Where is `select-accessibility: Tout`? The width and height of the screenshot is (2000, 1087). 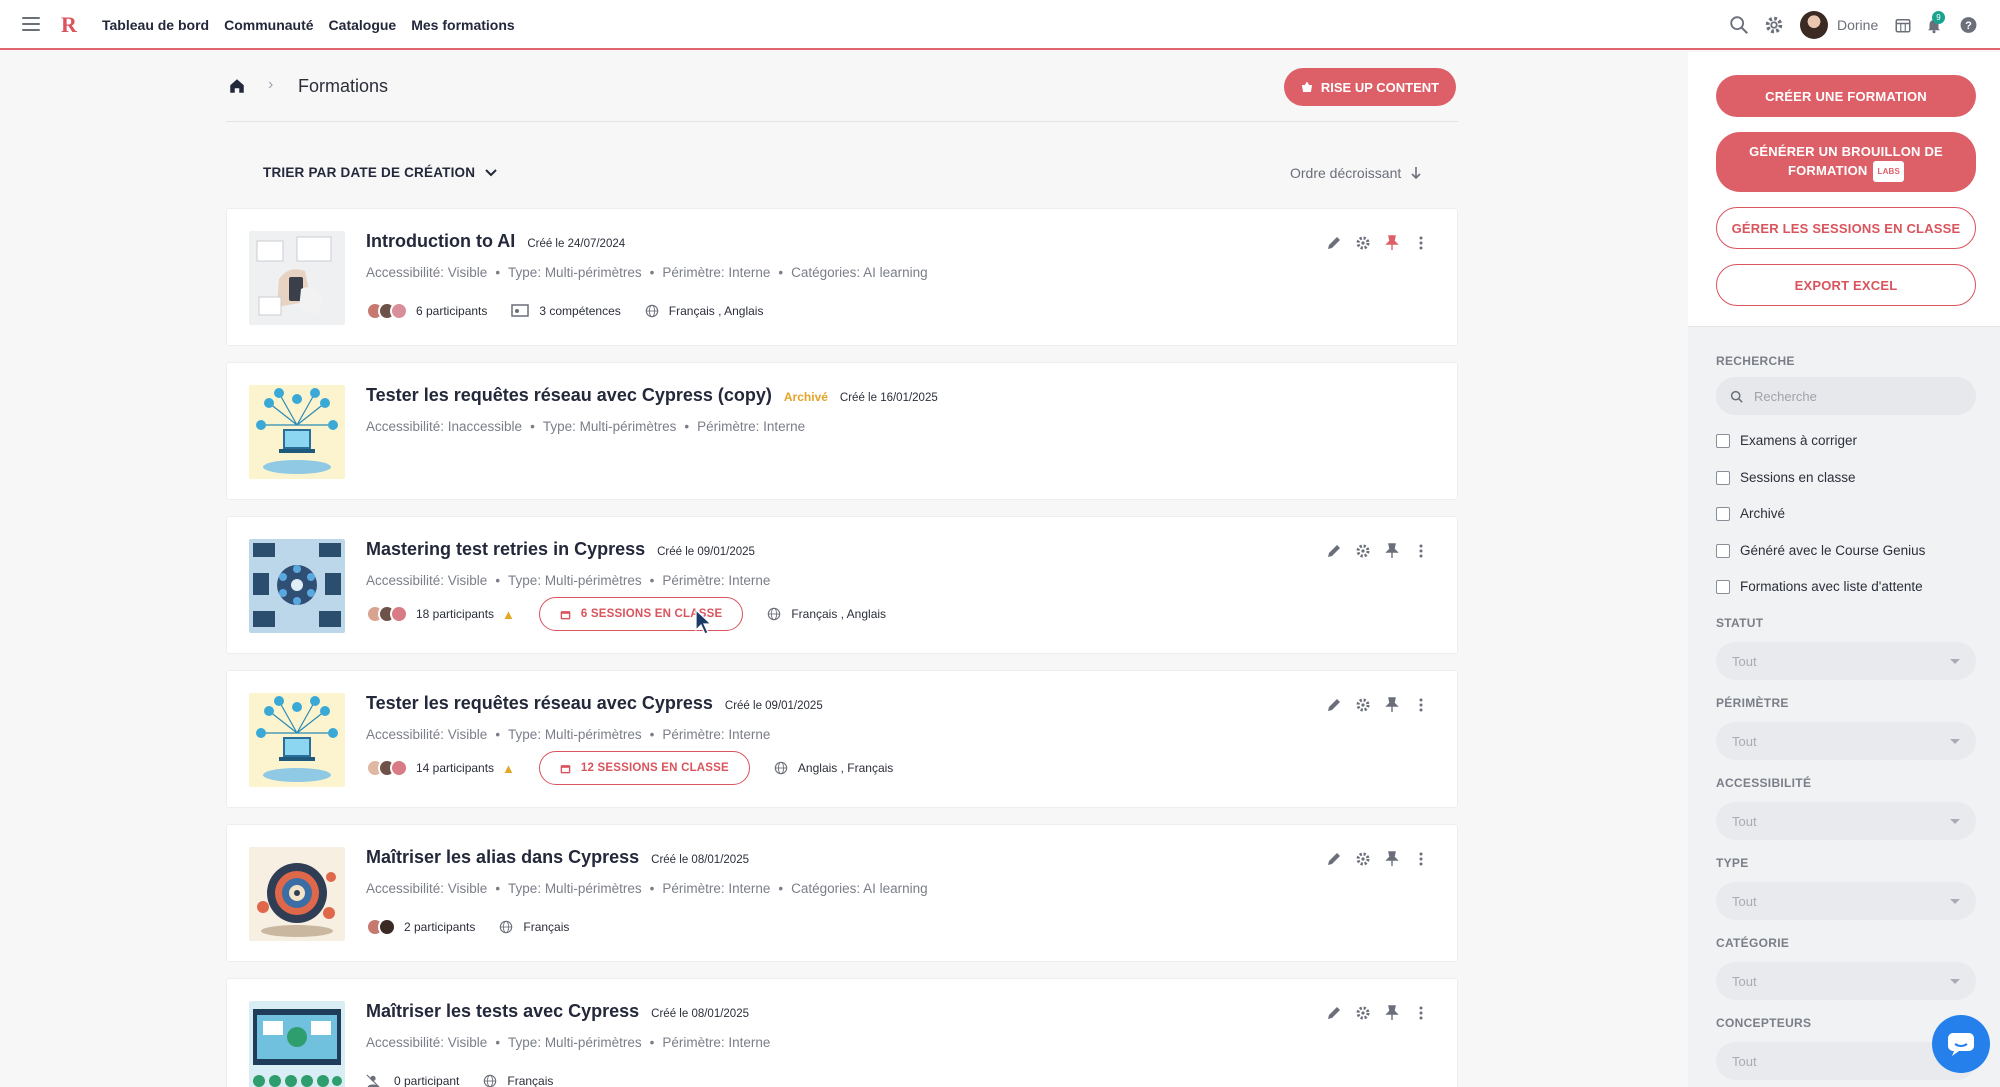
select-accessibility: Tout is located at coordinates (1846, 821).